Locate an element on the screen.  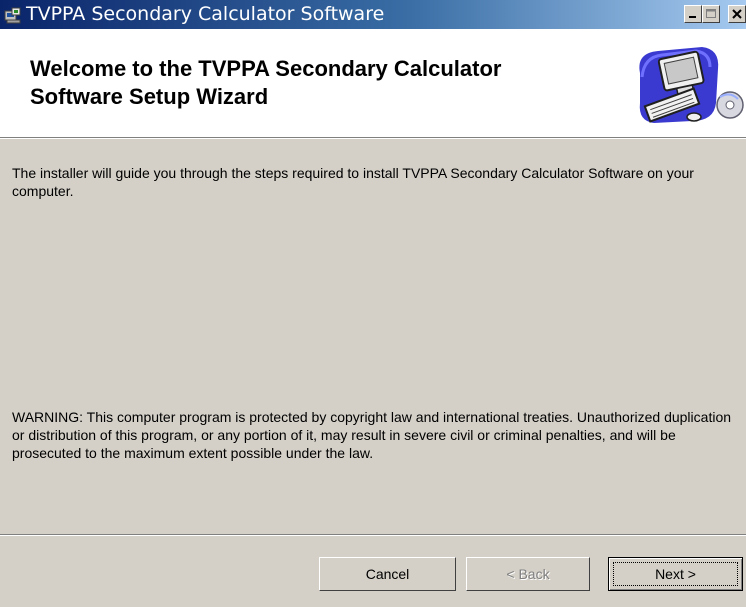
minimize-icon is located at coordinates (692, 17).